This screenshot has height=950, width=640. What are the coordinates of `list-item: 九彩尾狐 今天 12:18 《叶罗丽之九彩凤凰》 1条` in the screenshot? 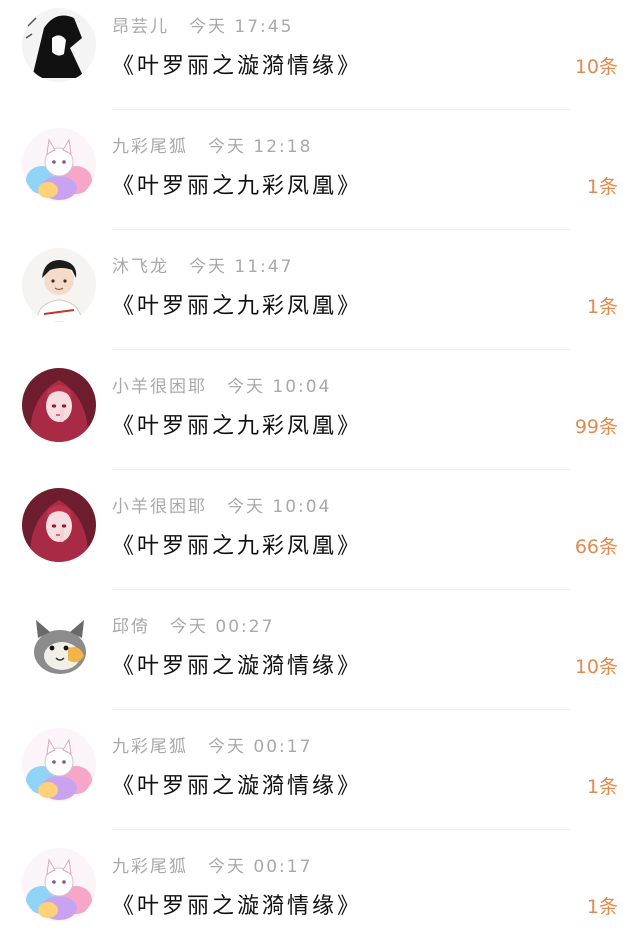 It's located at (320, 175).